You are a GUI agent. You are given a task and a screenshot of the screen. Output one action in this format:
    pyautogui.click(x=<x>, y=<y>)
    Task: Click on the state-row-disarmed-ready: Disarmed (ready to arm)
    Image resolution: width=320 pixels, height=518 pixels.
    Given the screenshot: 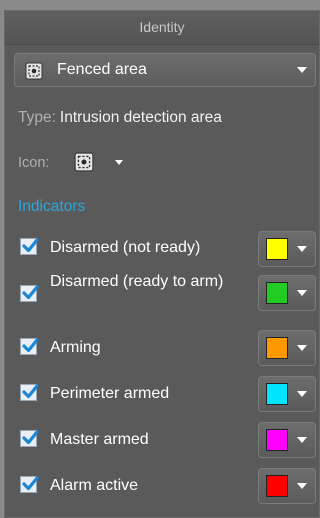 What is the action you would take?
    pyautogui.click(x=170, y=294)
    